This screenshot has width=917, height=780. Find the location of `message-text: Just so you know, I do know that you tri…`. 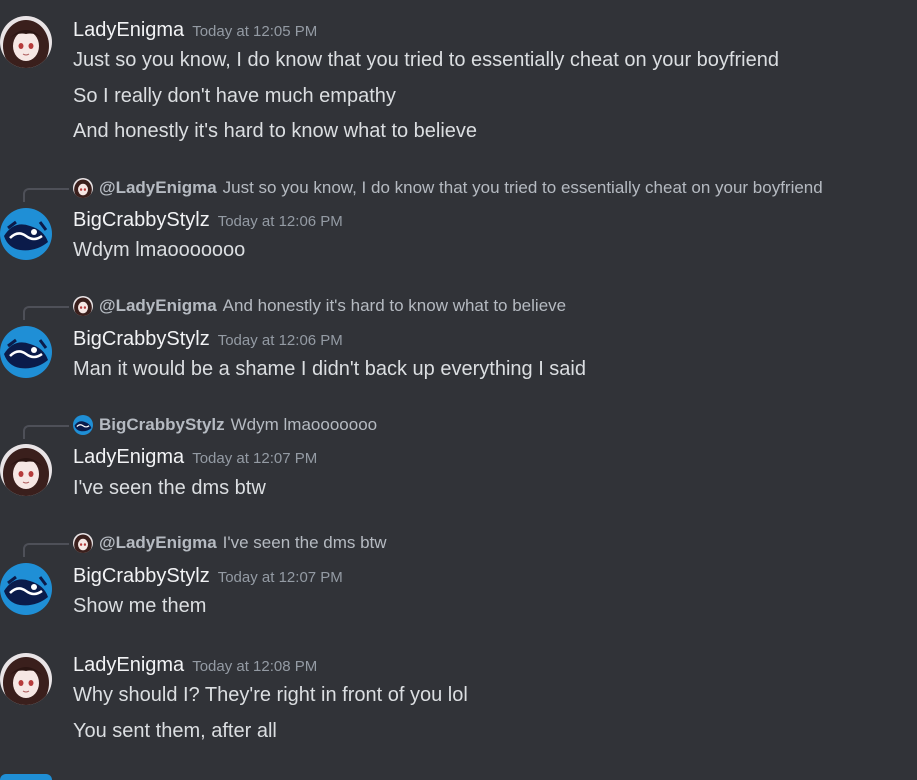

message-text: Just so you know, I do know that you tri… is located at coordinates (426, 60).